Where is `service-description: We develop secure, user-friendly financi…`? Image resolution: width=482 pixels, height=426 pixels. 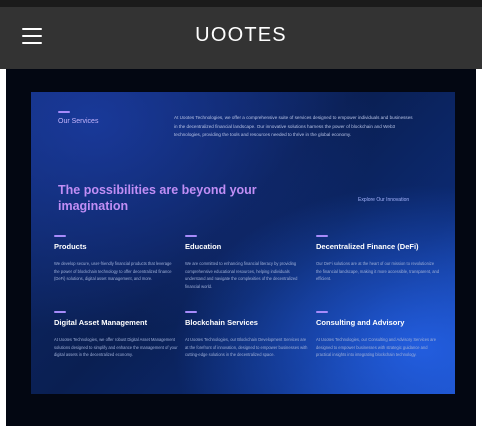
service-description: We develop secure, user-friendly financi… is located at coordinates (113, 271).